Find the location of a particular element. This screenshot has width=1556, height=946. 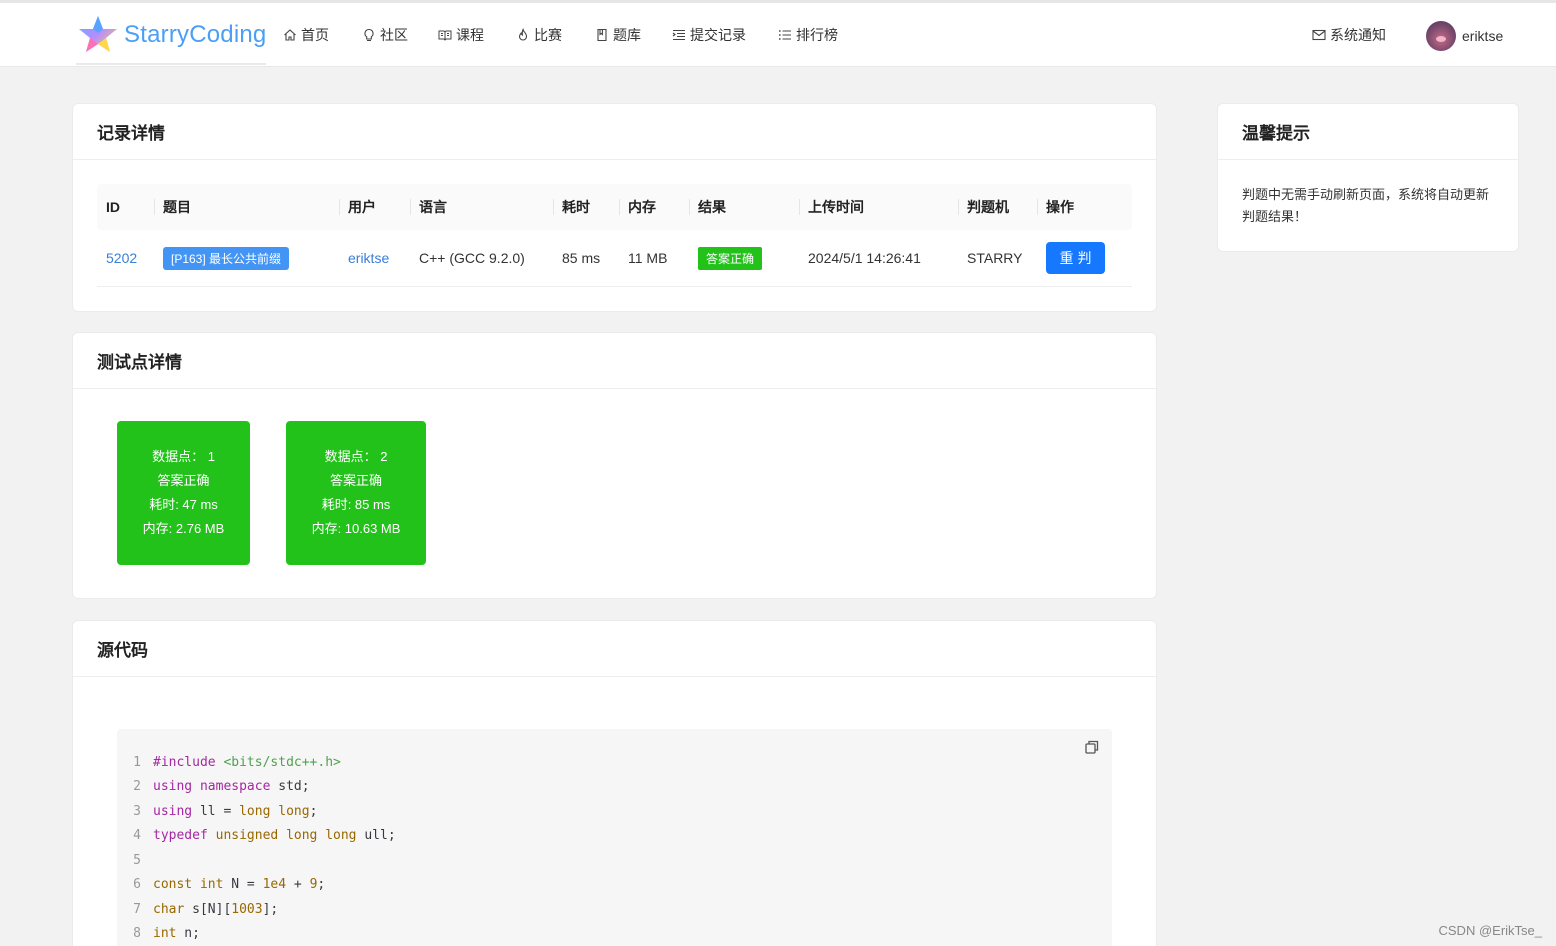

user-menu: eriktse is located at coordinates (1464, 36).